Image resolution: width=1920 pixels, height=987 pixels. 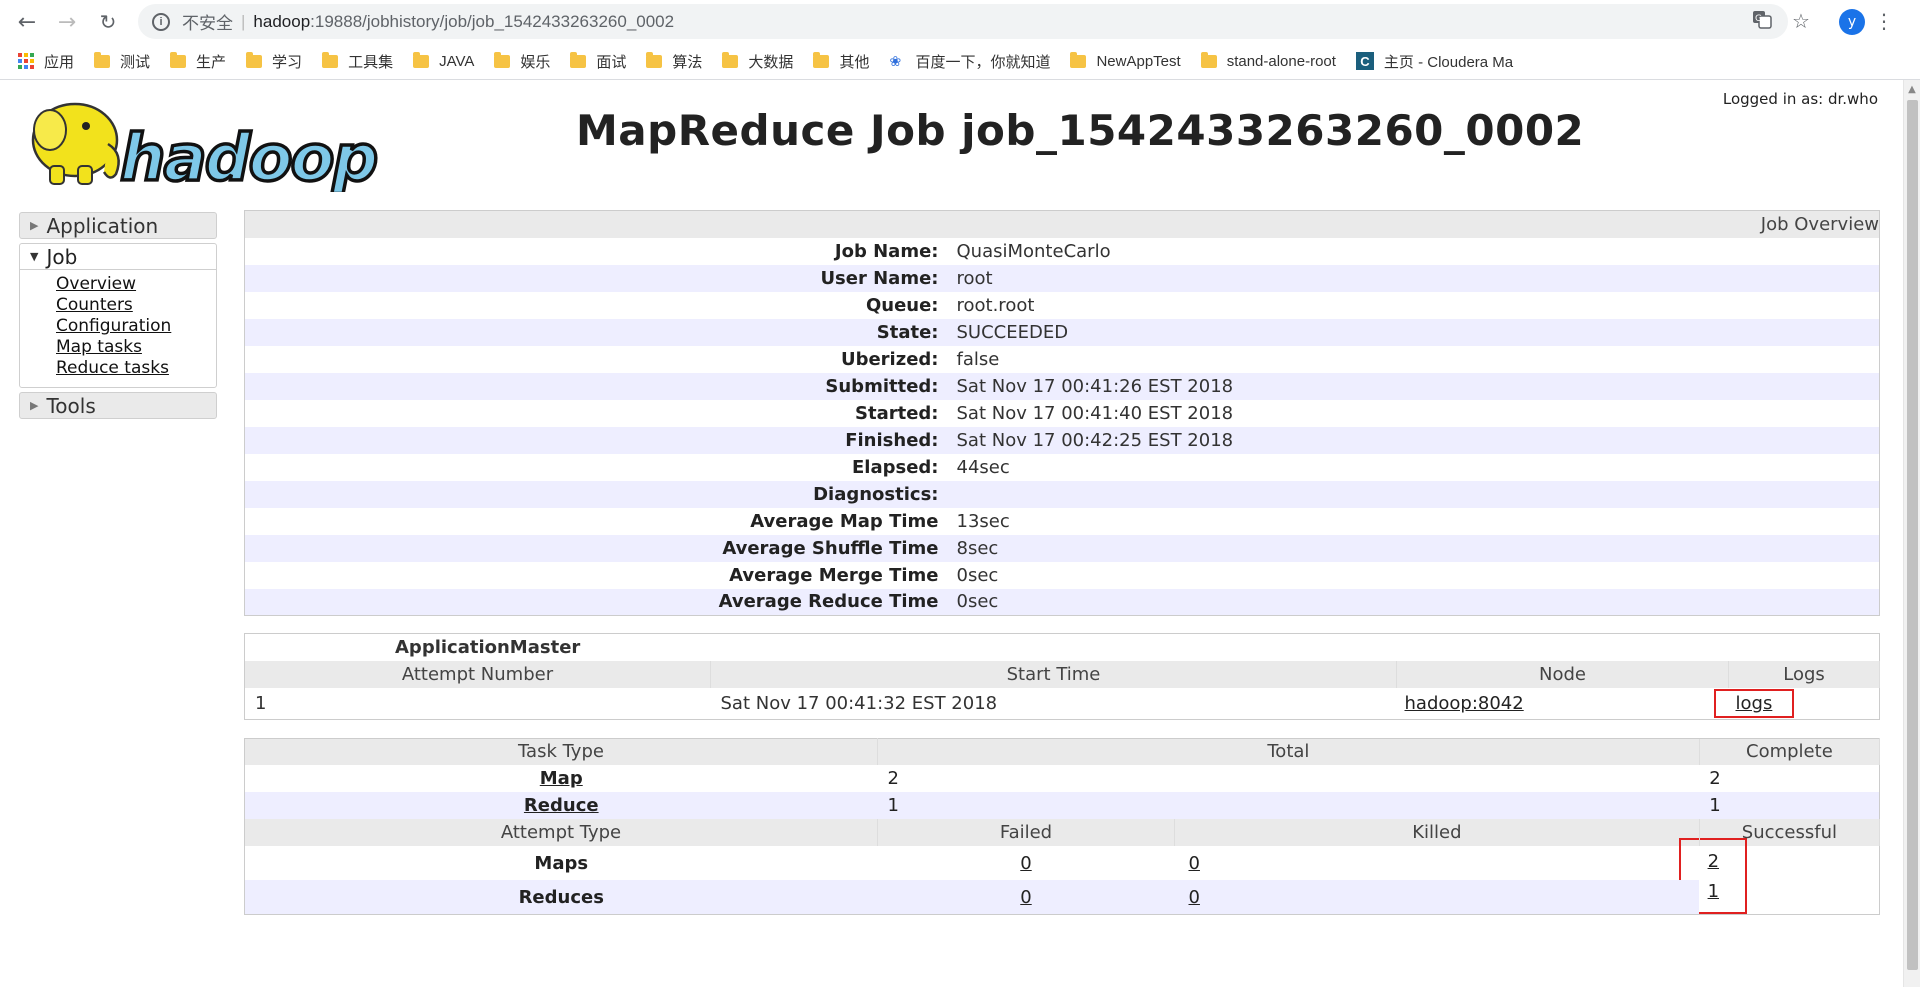 I want to click on bookmark-folder: 大数据, so click(x=757, y=61).